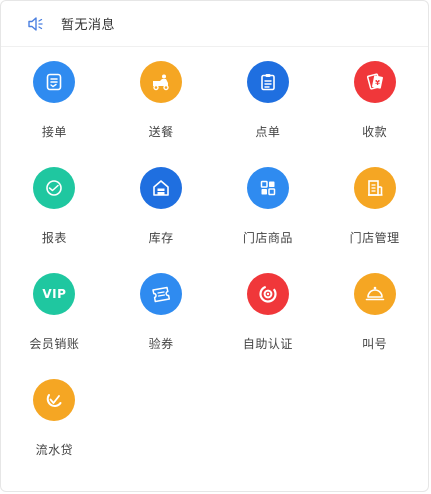 The width and height of the screenshot is (431, 494). I want to click on app-loan: 流水贷, so click(54, 430).